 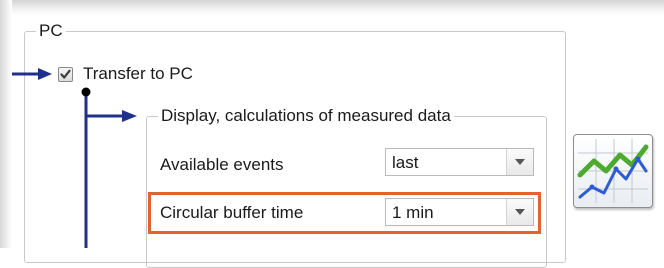 I want to click on available-events-dropdown-button, so click(x=519, y=162).